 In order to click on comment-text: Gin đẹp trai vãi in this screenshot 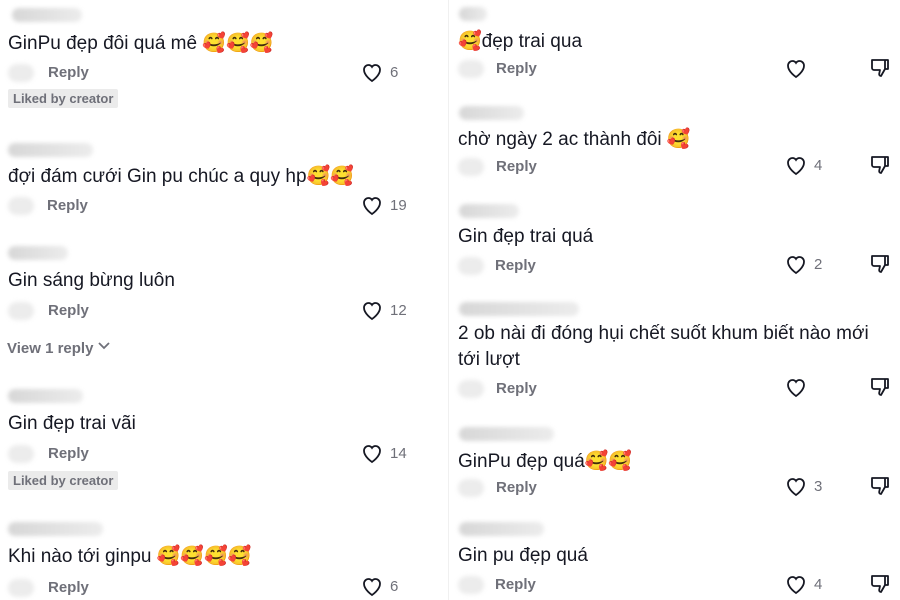, I will do `click(72, 423)`.